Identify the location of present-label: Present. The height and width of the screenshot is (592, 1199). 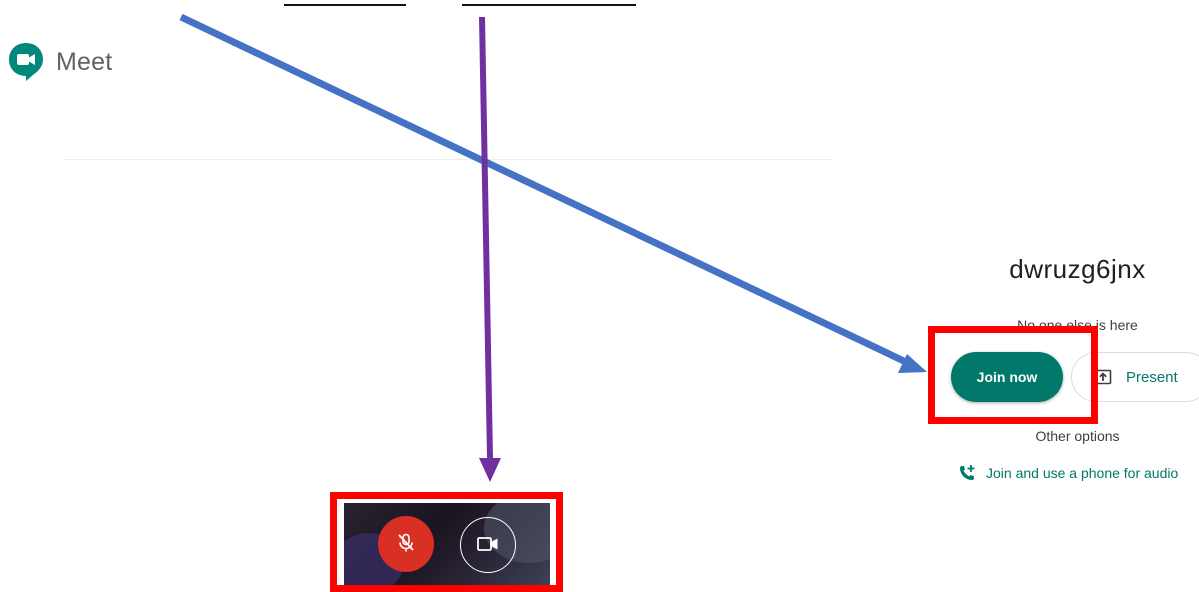
(1152, 377).